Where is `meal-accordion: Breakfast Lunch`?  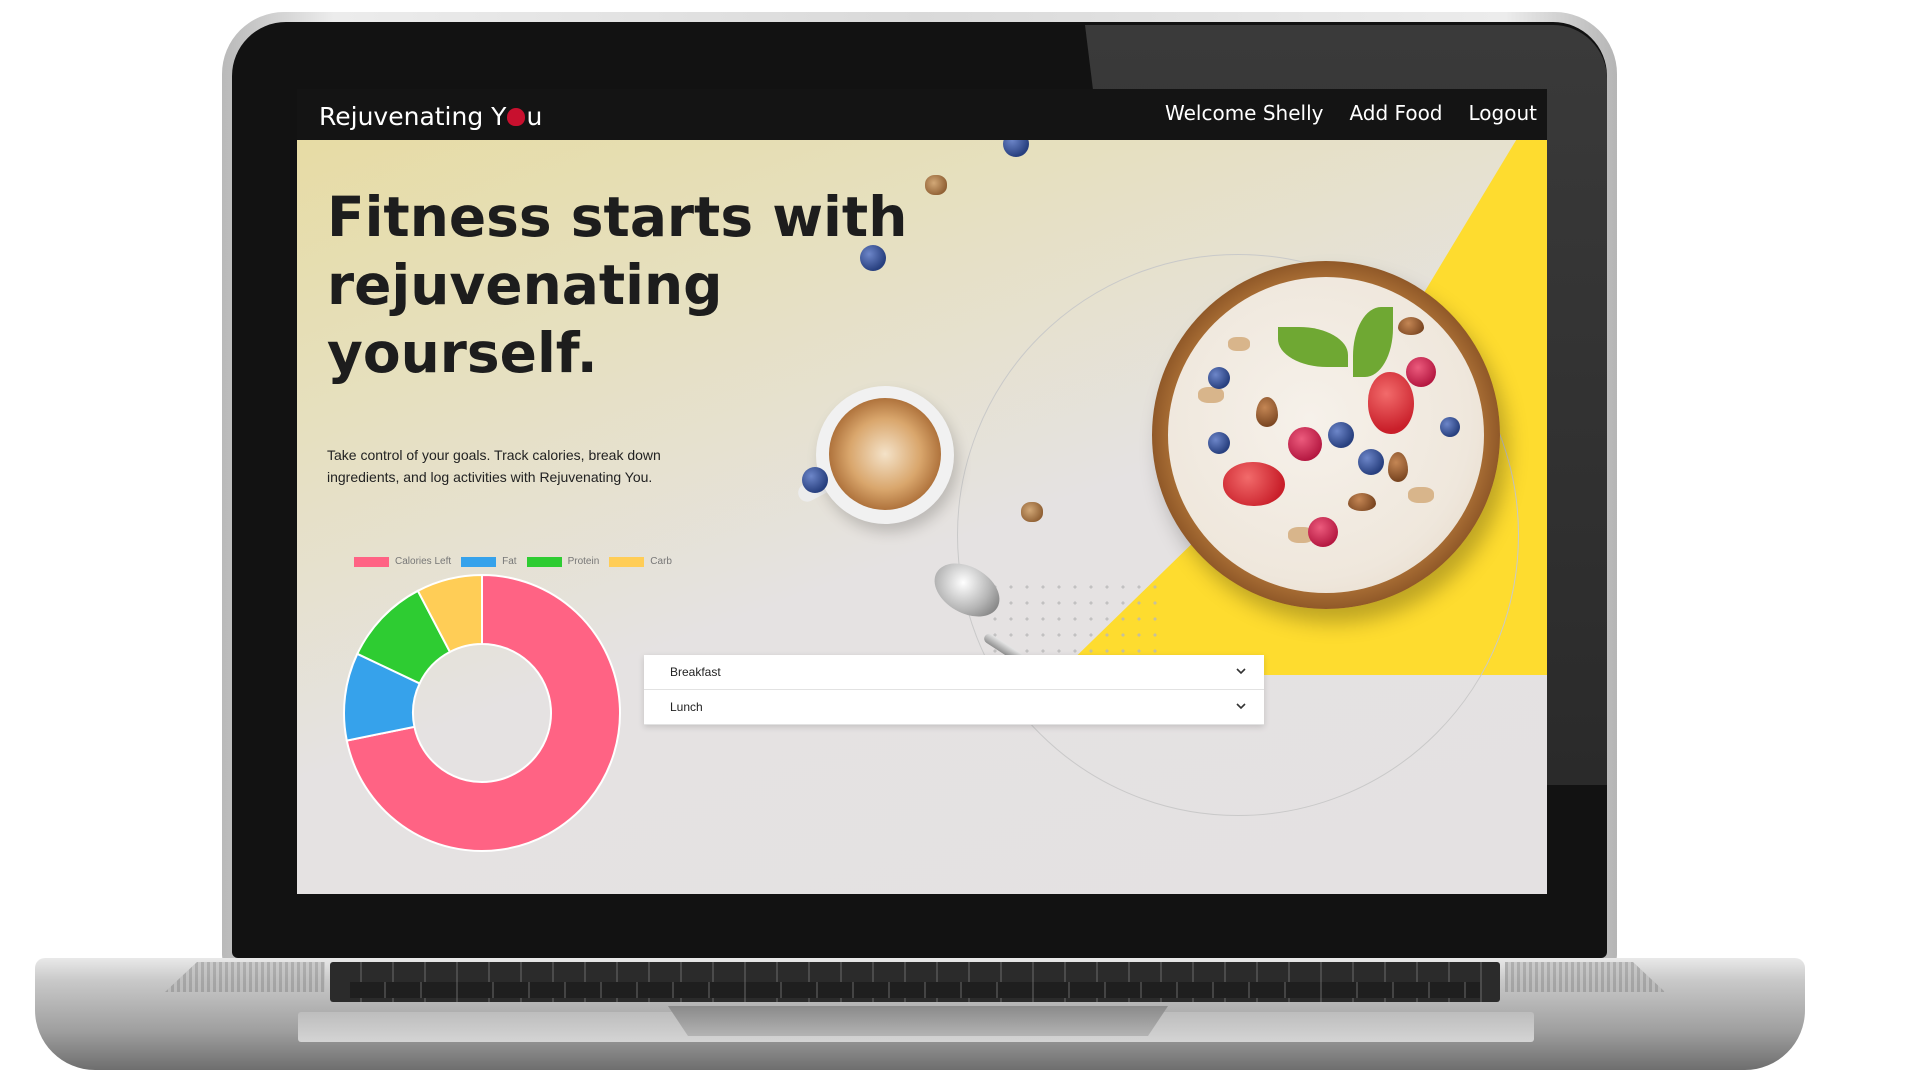 meal-accordion: Breakfast Lunch is located at coordinates (954, 690).